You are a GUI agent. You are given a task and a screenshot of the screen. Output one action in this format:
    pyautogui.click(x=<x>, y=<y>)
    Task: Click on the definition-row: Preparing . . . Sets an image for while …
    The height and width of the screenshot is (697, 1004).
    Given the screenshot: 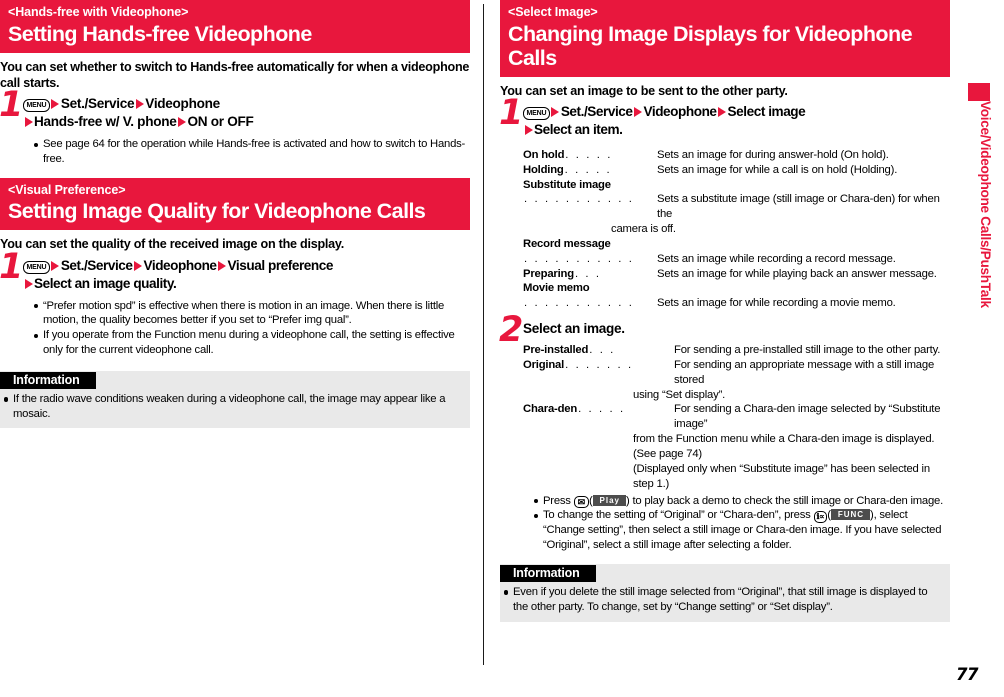 What is the action you would take?
    pyautogui.click(x=736, y=274)
    